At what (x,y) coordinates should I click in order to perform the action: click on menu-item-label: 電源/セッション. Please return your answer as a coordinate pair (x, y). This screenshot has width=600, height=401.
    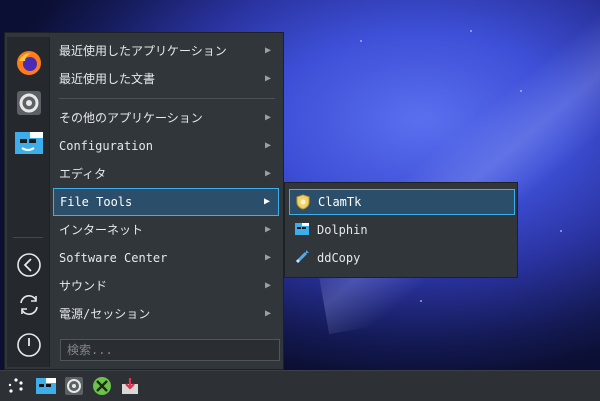
    Looking at the image, I should click on (105, 314).